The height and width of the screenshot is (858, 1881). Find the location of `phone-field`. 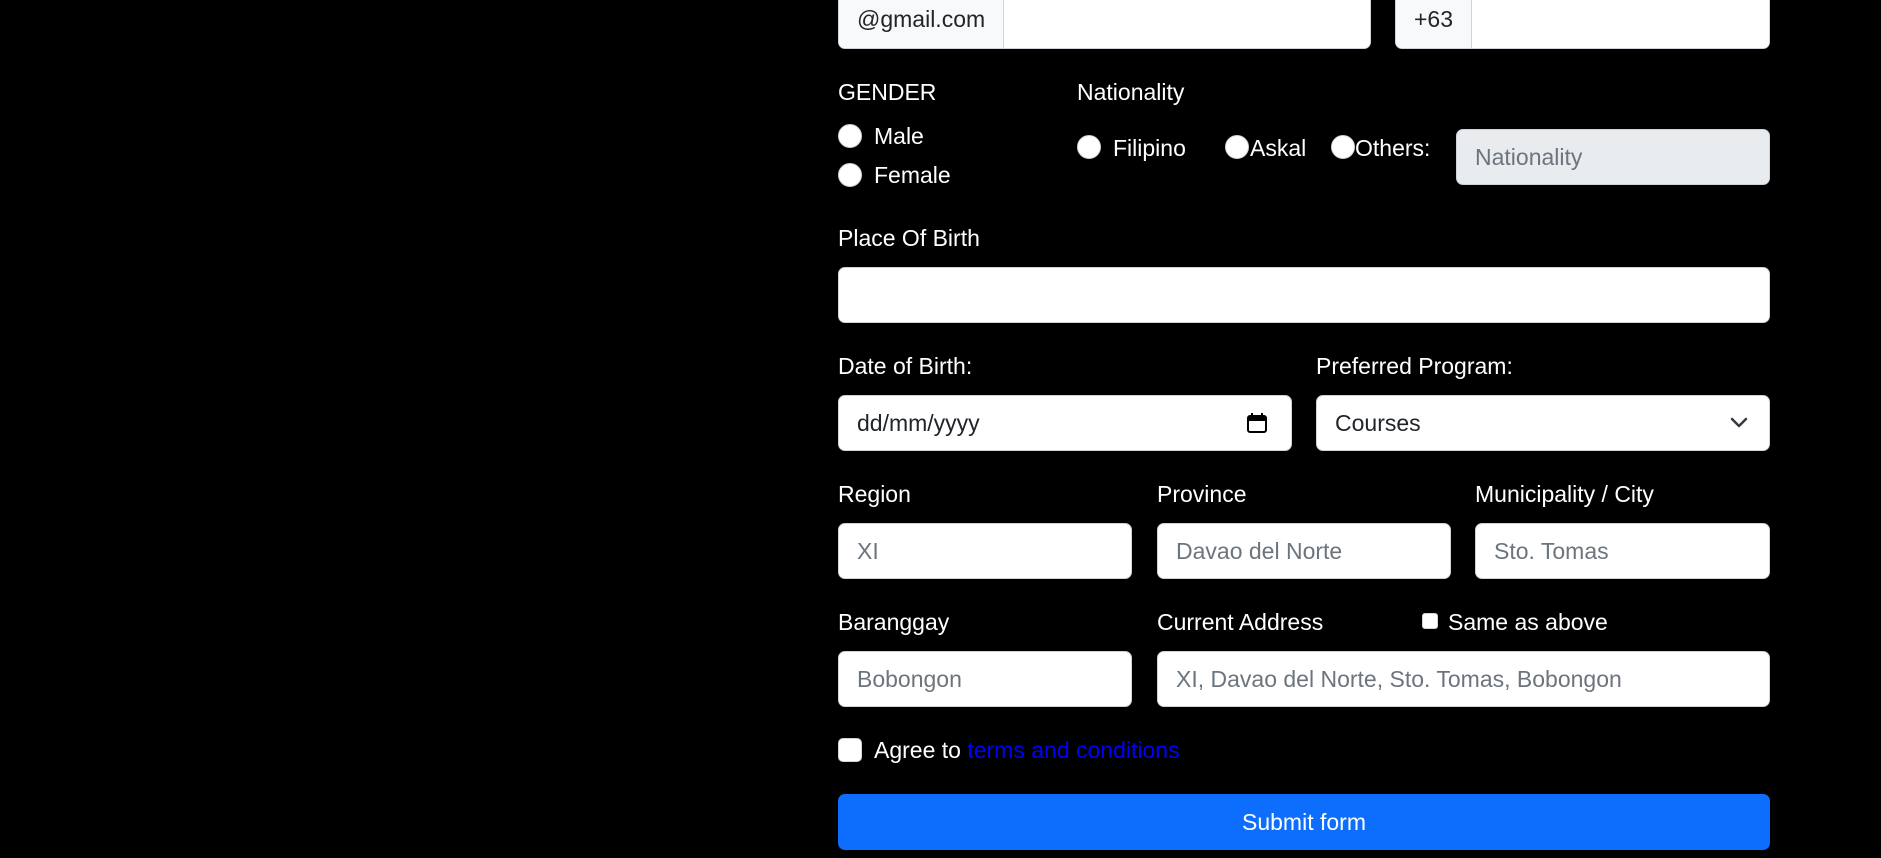

phone-field is located at coordinates (1620, 24).